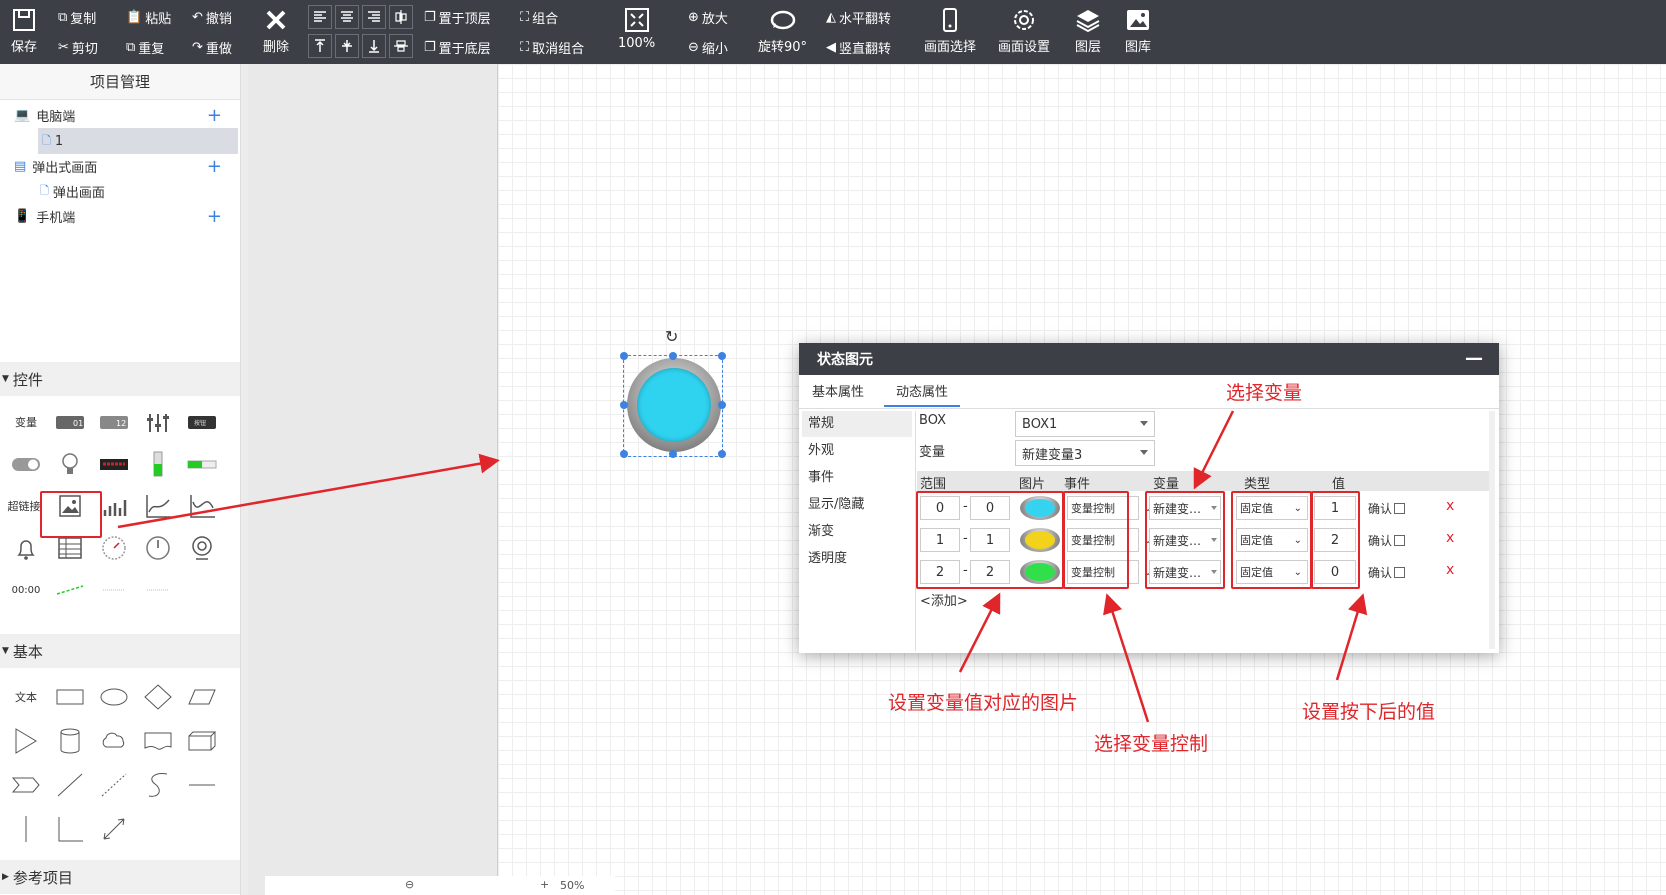 This screenshot has width=1666, height=895. What do you see at coordinates (26, 548) in the screenshot?
I see `widget-alarm` at bounding box center [26, 548].